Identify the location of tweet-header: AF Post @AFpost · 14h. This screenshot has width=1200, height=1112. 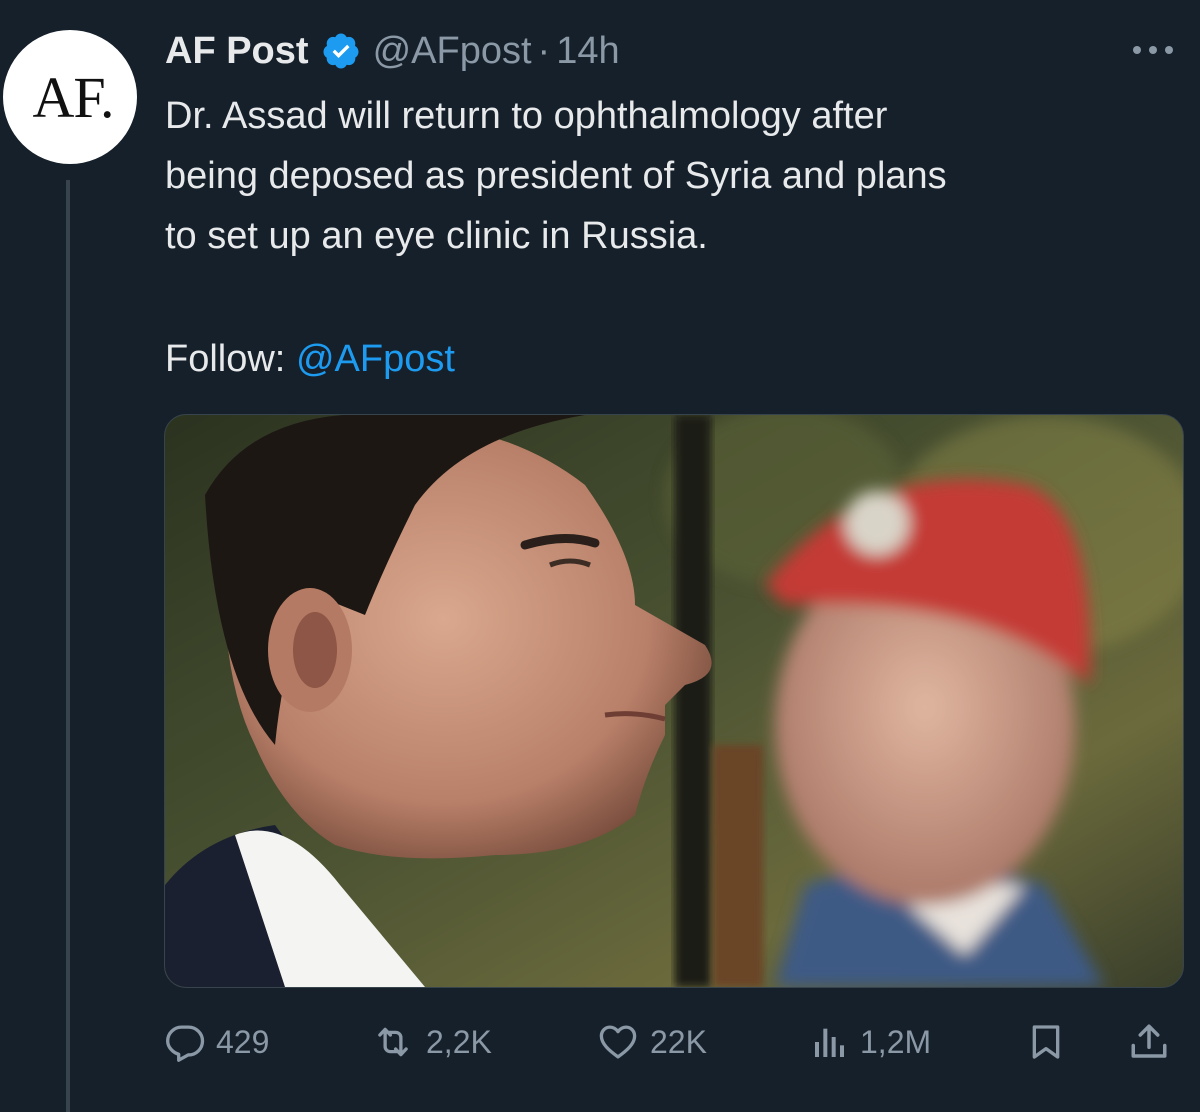
(392, 51).